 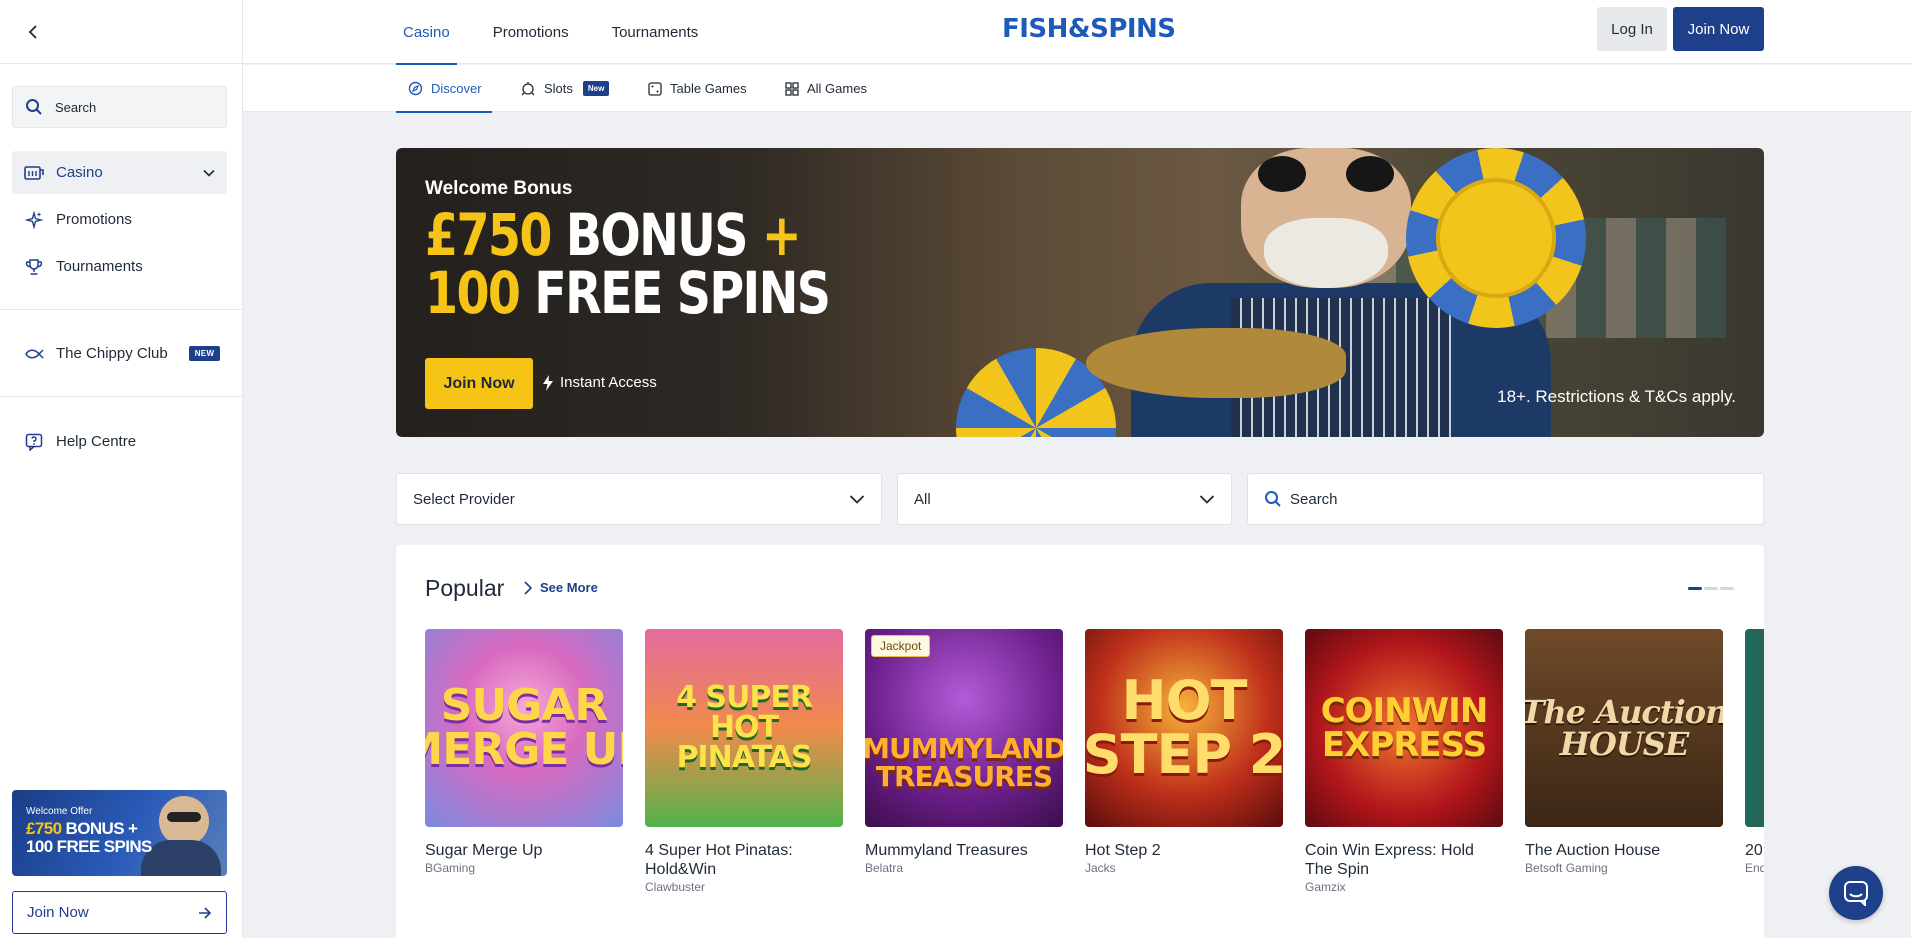 What do you see at coordinates (1718, 29) in the screenshot?
I see `join-now-button: Join Now` at bounding box center [1718, 29].